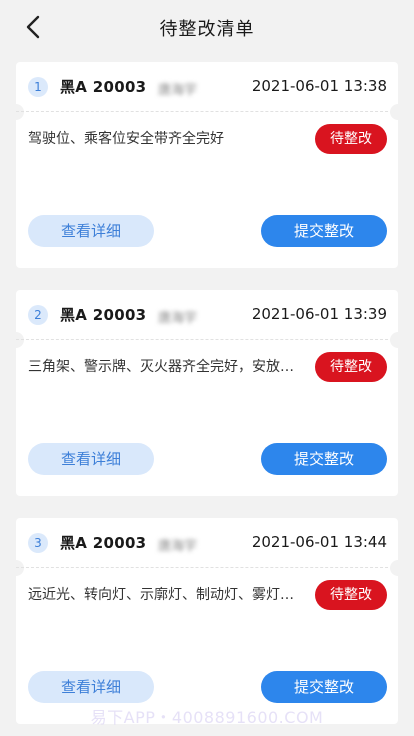 The image size is (414, 736). What do you see at coordinates (38, 87) in the screenshot?
I see `index-badge: 1` at bounding box center [38, 87].